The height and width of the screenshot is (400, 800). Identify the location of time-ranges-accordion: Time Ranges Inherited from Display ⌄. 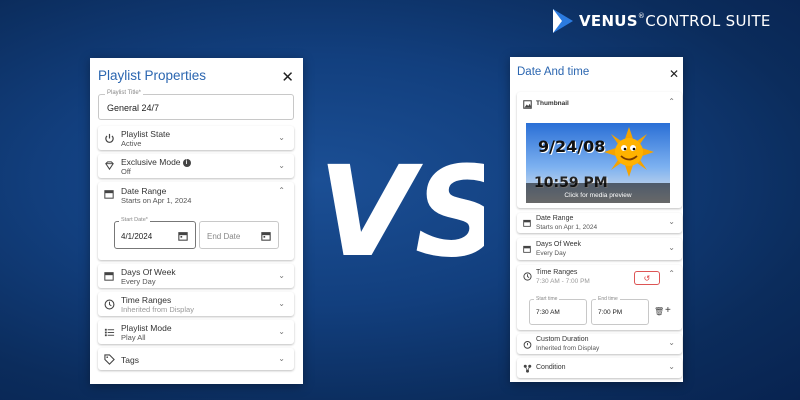
(196, 304).